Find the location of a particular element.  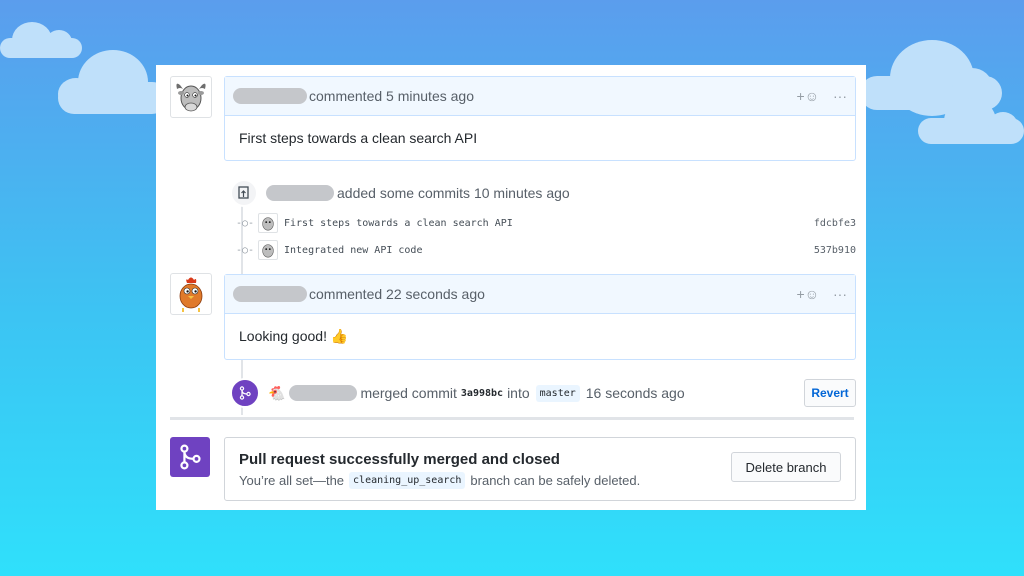

chicken-avatar is located at coordinates (191, 294).